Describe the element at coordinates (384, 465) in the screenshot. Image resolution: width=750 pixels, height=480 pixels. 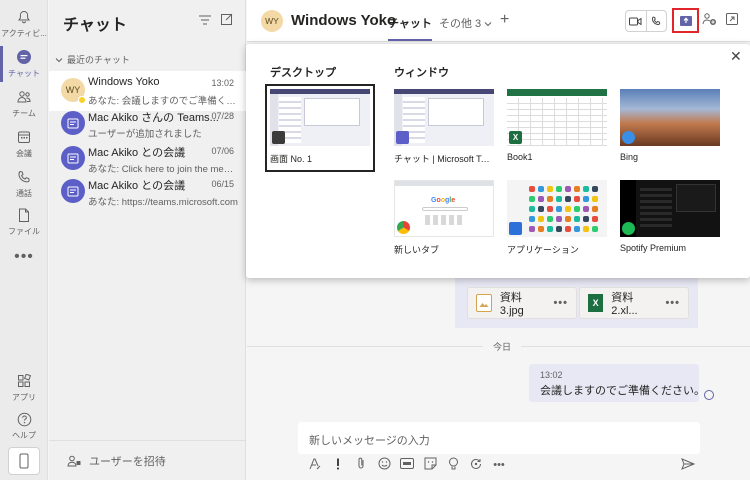
I see `emoji-icon` at that location.